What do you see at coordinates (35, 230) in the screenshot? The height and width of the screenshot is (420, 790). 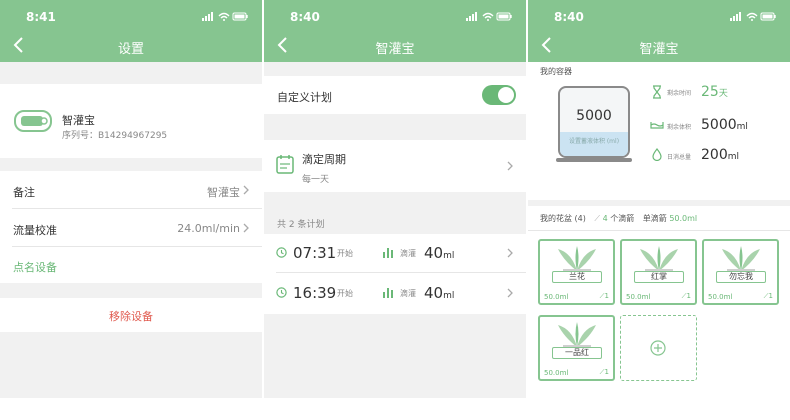 I see `flow-label: 流量校准` at bounding box center [35, 230].